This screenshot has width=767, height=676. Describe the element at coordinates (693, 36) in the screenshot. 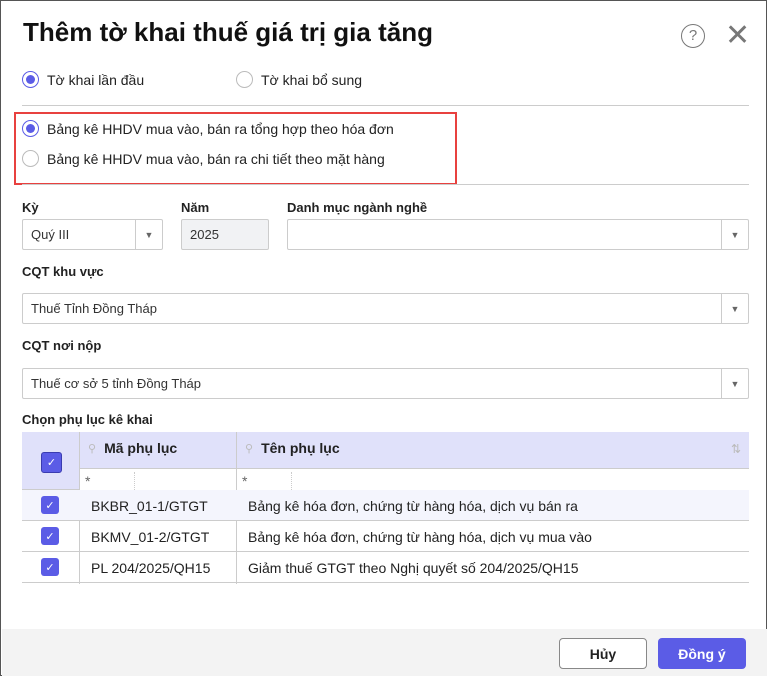

I see `help-icon: ?` at that location.